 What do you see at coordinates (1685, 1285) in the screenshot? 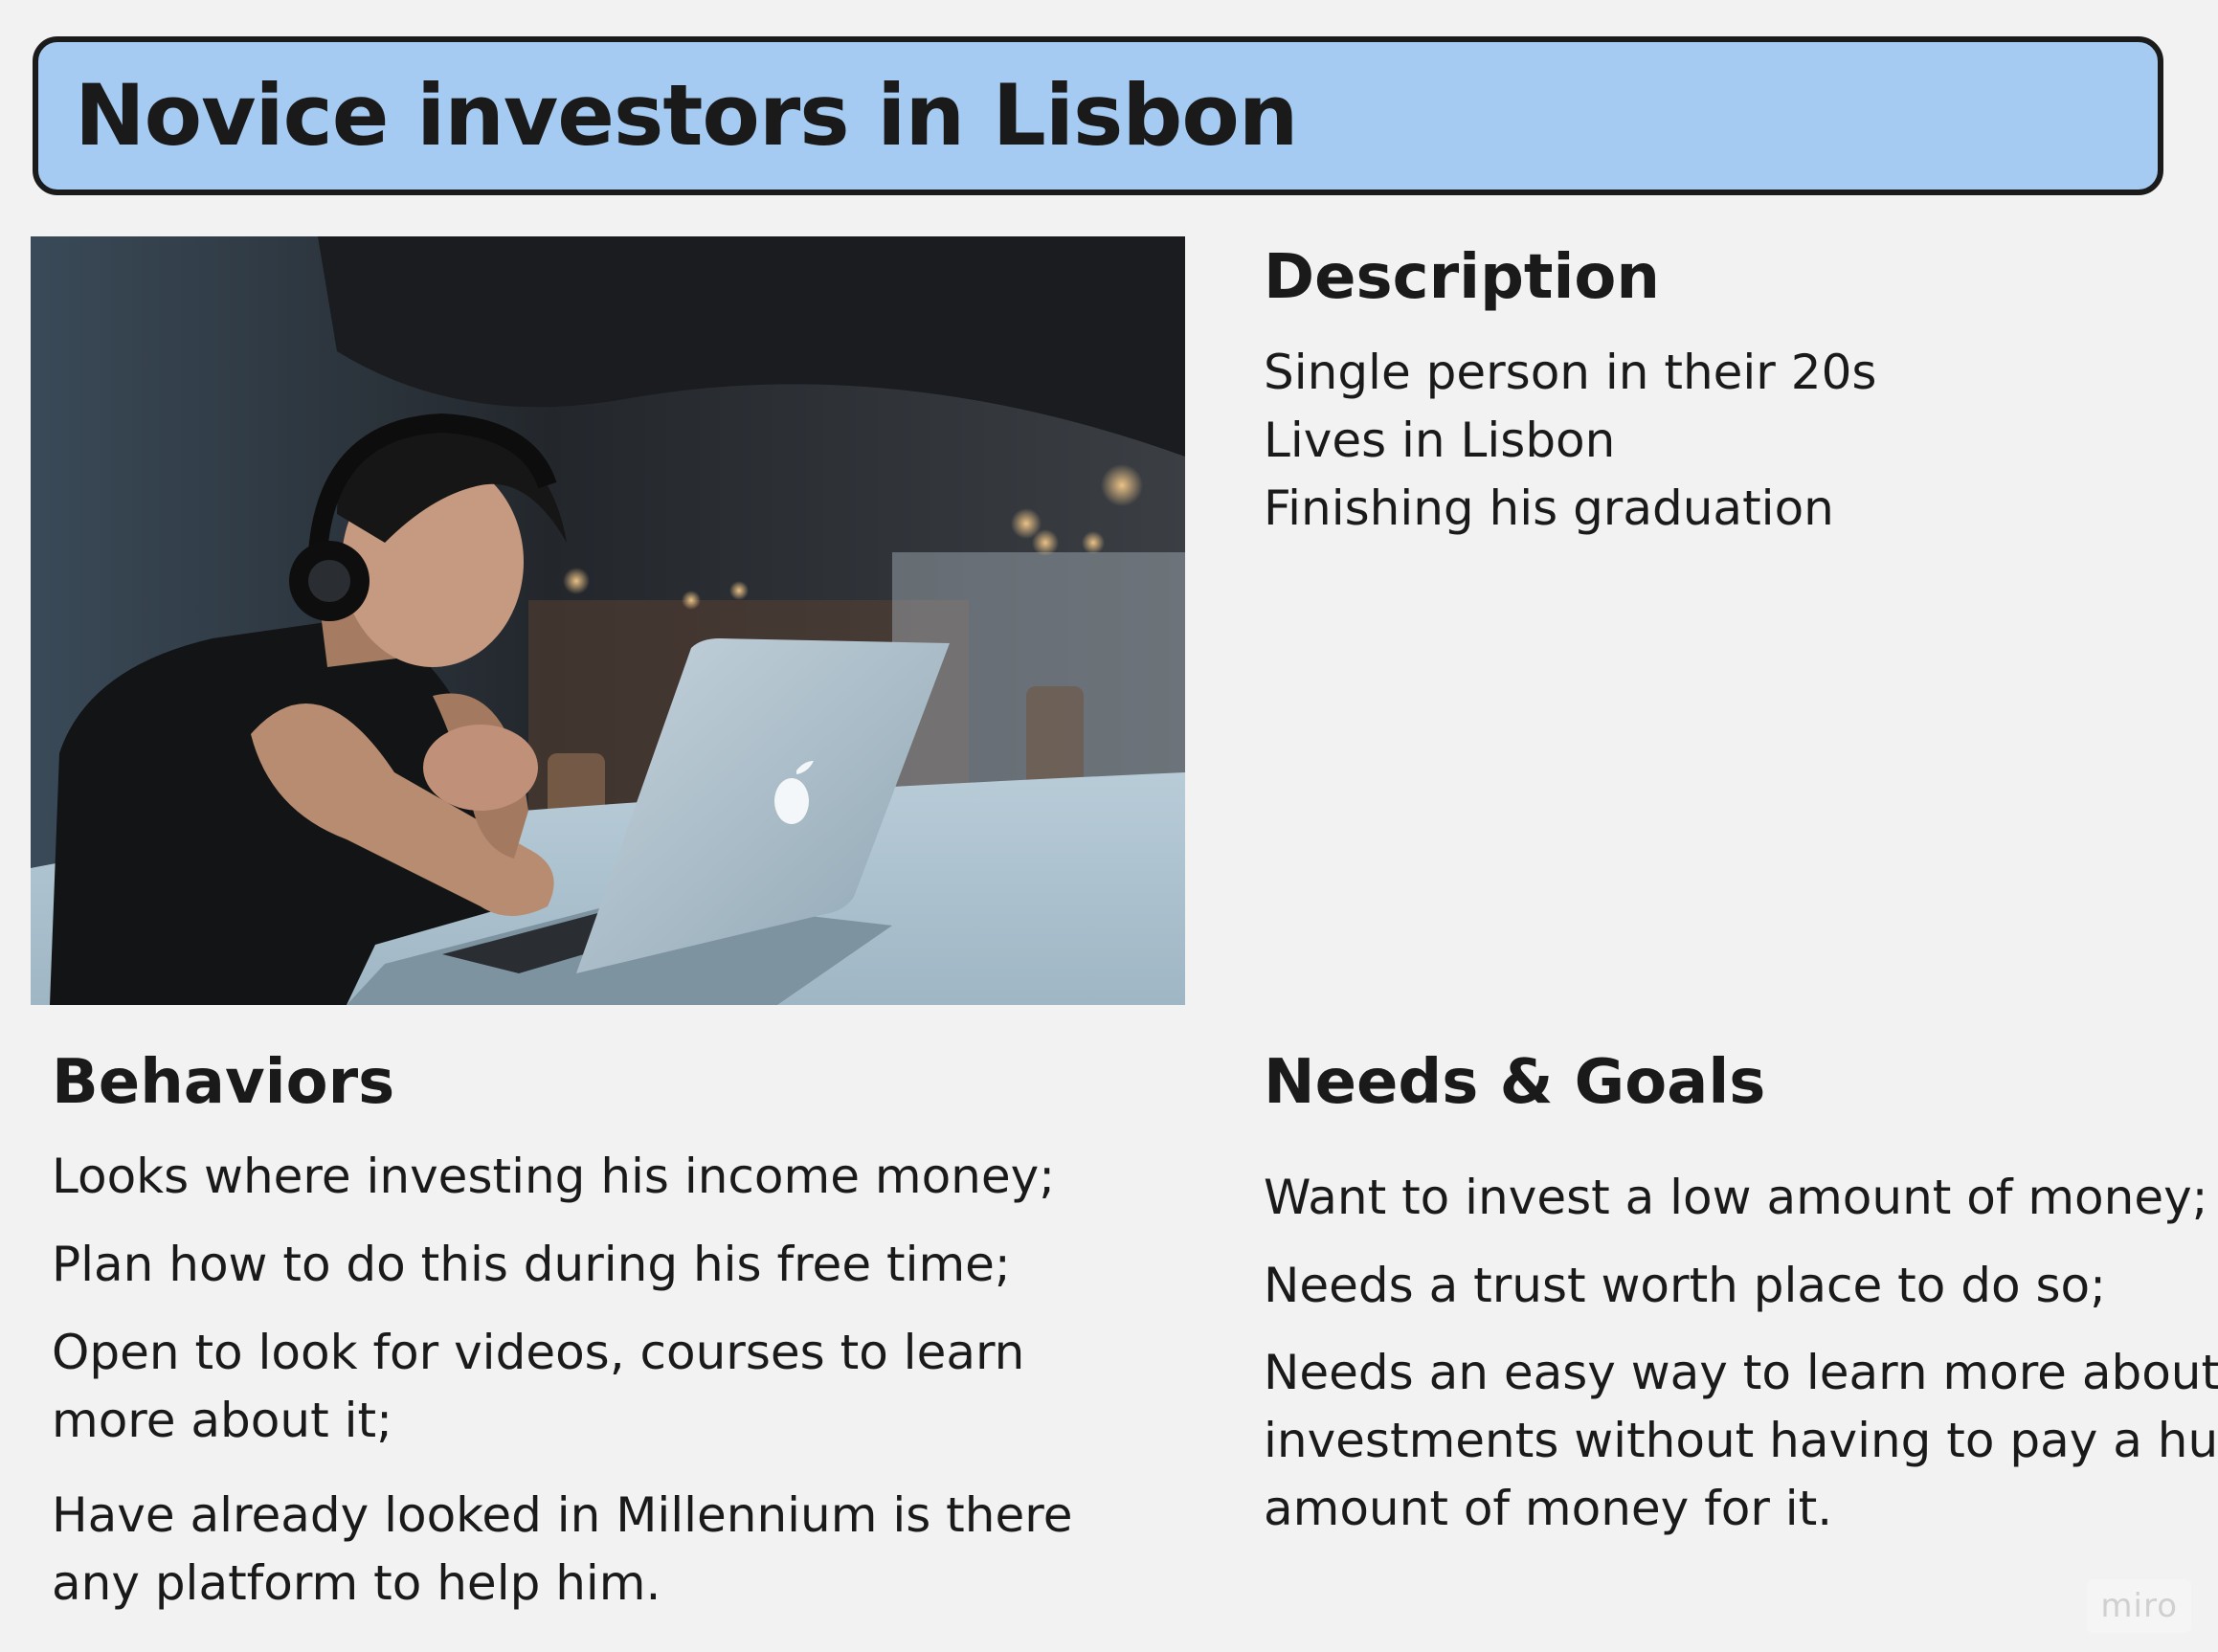
I see `needs-goal-item: Needs a trust worth place to do so;` at bounding box center [1685, 1285].